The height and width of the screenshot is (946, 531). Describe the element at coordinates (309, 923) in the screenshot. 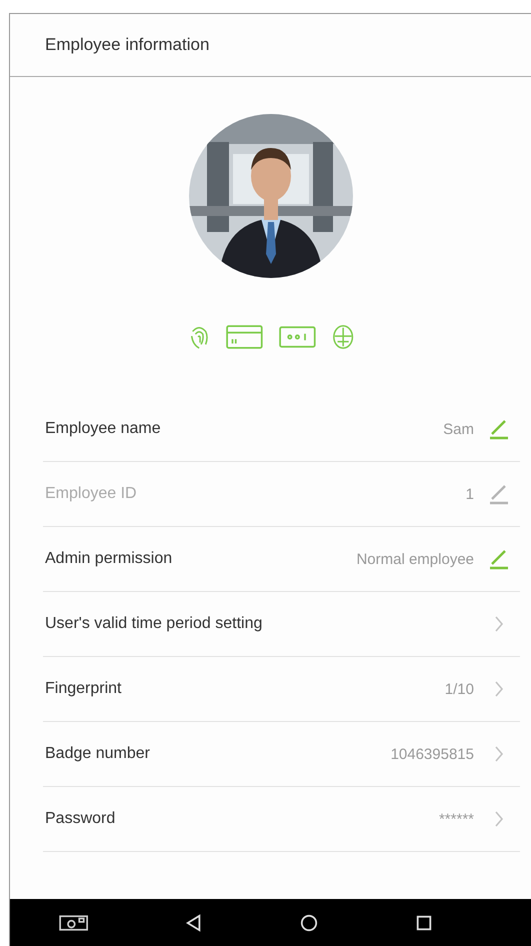

I see `home-icon` at that location.